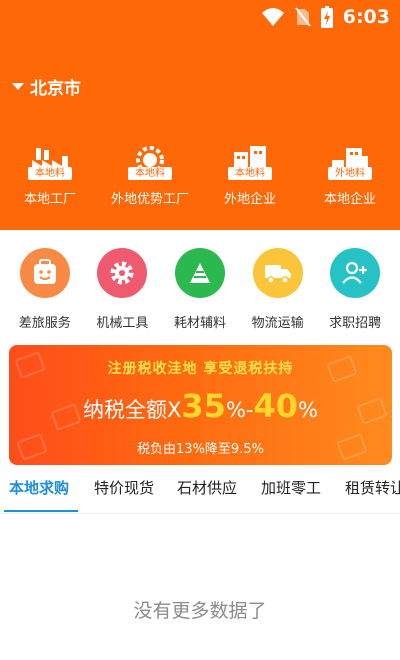 The height and width of the screenshot is (660, 400). I want to click on building-icon: 本地料, so click(250, 164).